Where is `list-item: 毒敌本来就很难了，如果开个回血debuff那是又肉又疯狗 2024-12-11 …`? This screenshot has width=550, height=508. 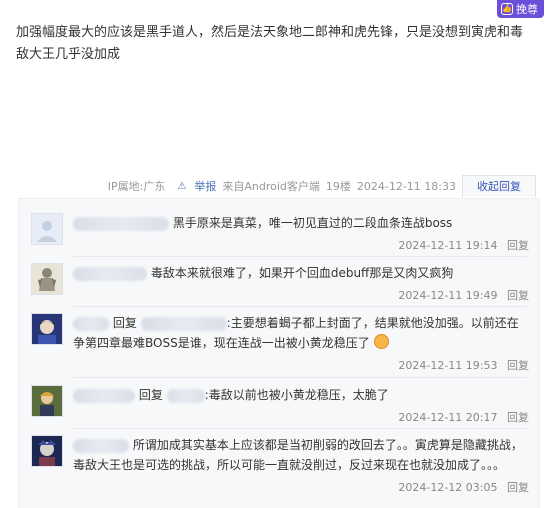 list-item: 毒敌本来就很难了，如果开个回血debuff那是又肉又疯狗 2024-12-11 … is located at coordinates (280, 283).